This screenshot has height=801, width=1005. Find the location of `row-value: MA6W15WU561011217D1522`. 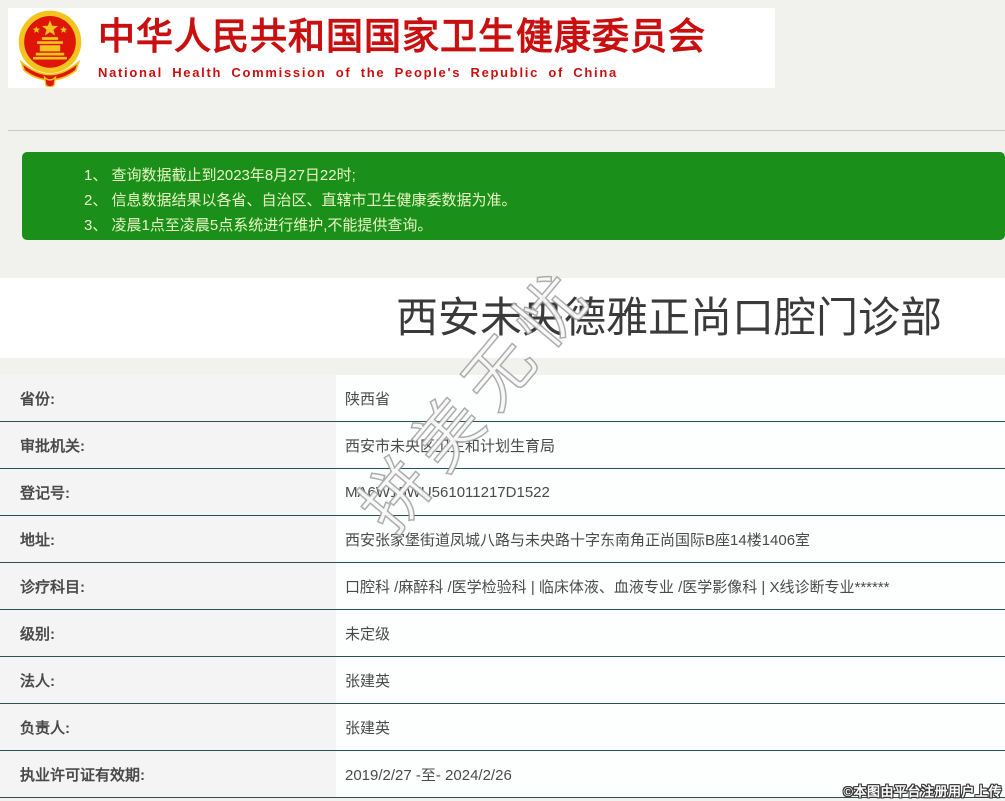

row-value: MA6W15WU561011217D1522 is located at coordinates (447, 492).